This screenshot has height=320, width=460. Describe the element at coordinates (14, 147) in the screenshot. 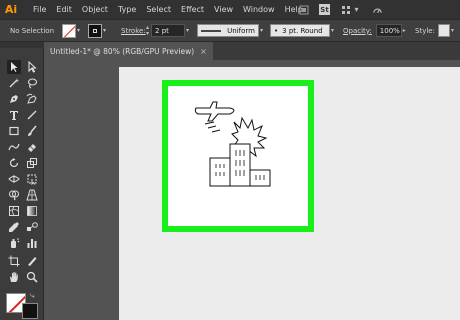

I see `shaper-tool-icon` at that location.